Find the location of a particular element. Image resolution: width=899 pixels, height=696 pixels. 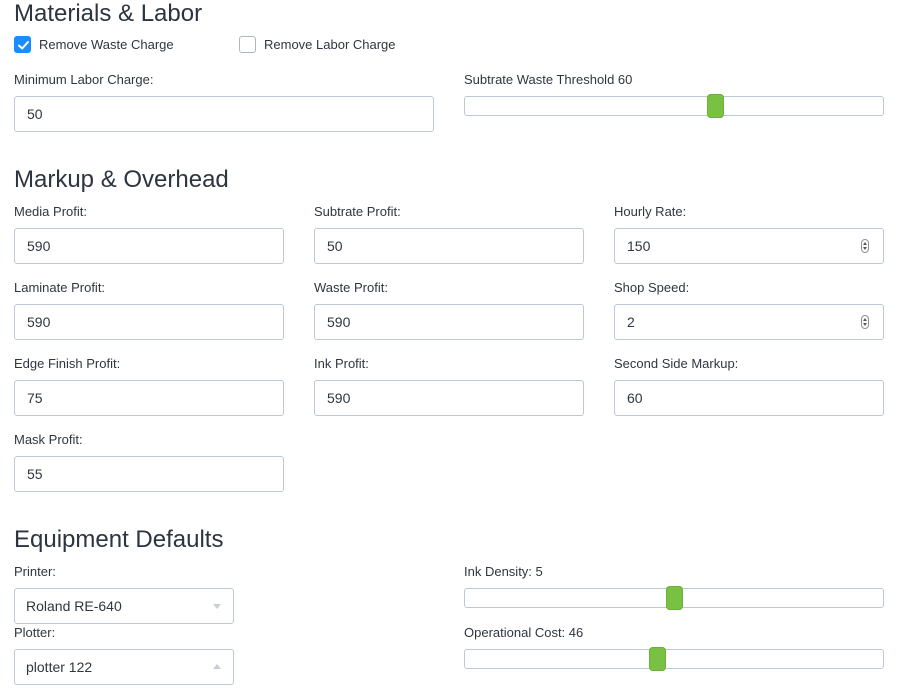

plotter-select: plotter 122 is located at coordinates (124, 667).